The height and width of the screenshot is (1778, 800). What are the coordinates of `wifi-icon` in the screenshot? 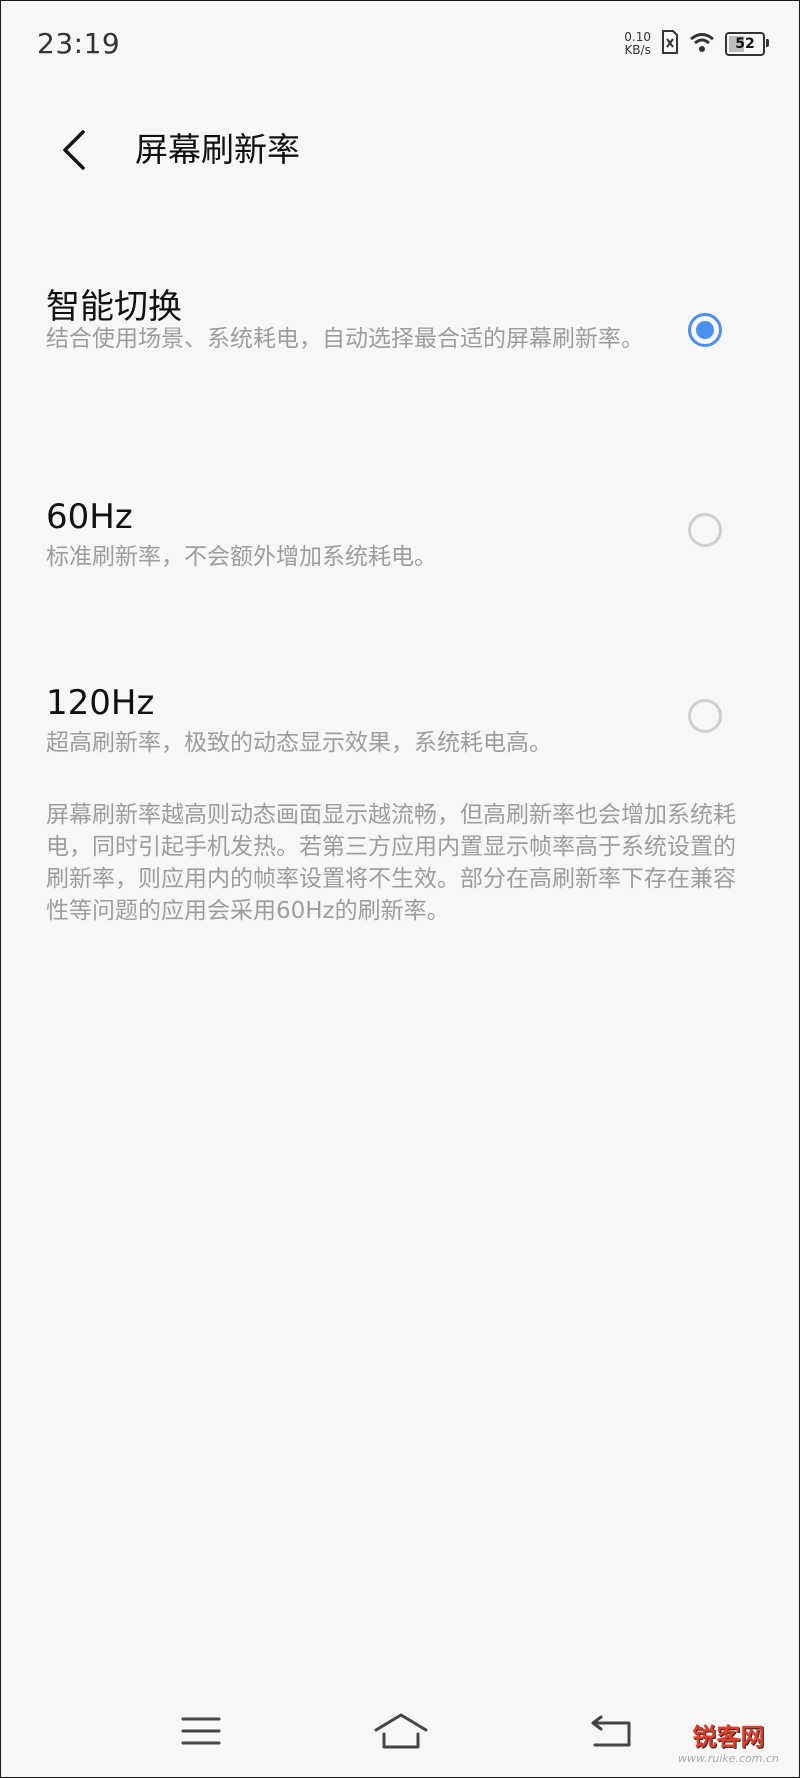 It's located at (702, 44).